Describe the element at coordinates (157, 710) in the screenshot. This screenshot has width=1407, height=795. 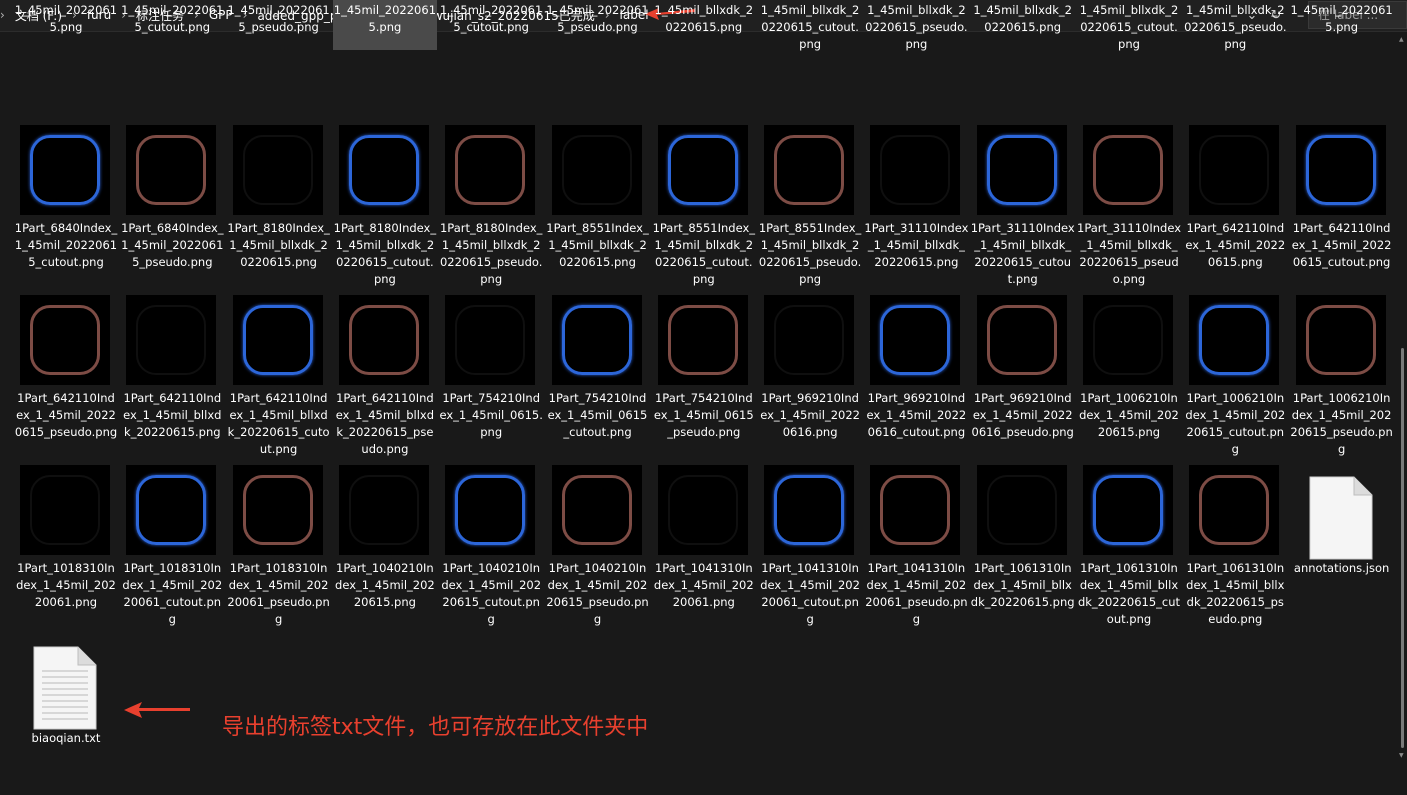
I see `annotation-arrow-icon` at that location.